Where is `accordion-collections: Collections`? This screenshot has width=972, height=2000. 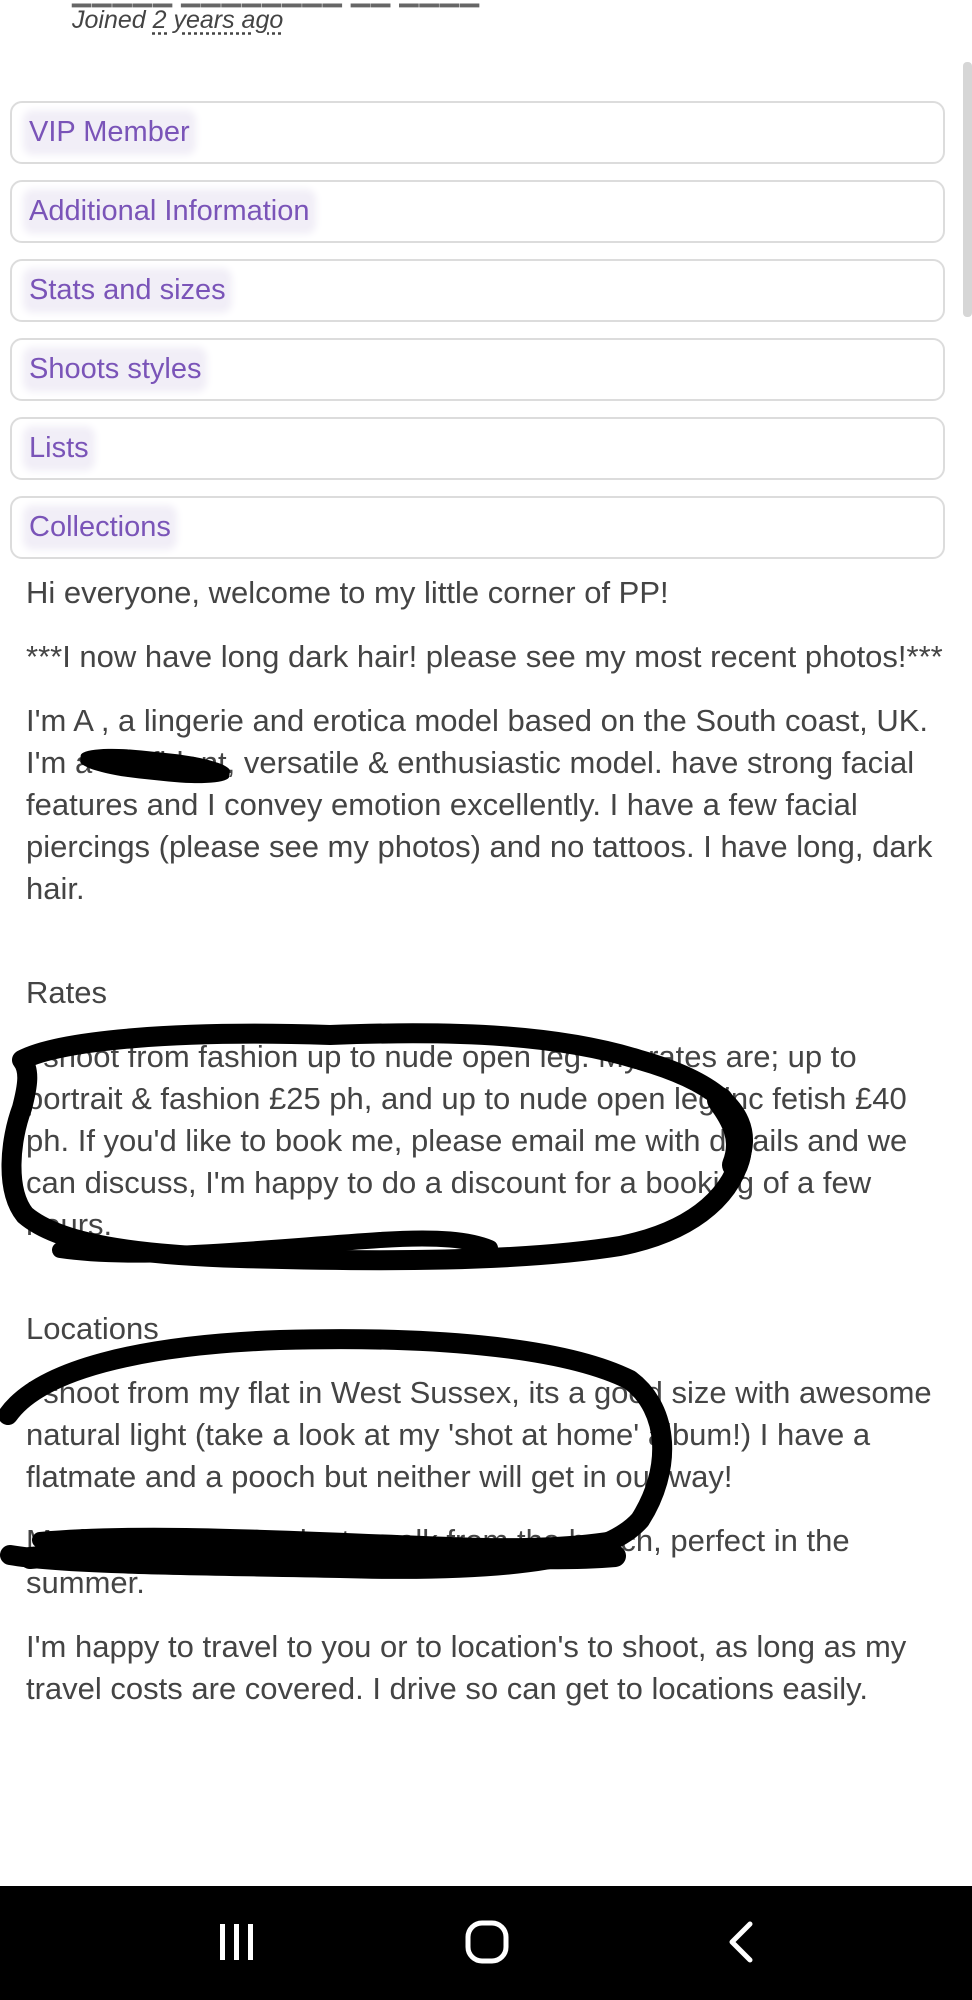 accordion-collections: Collections is located at coordinates (477, 527).